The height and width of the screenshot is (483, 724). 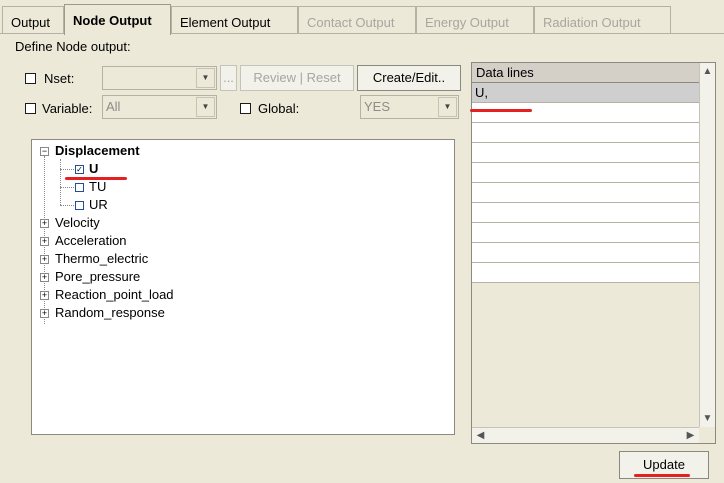 I want to click on tree-node-velocity: Velocity, so click(x=77, y=222).